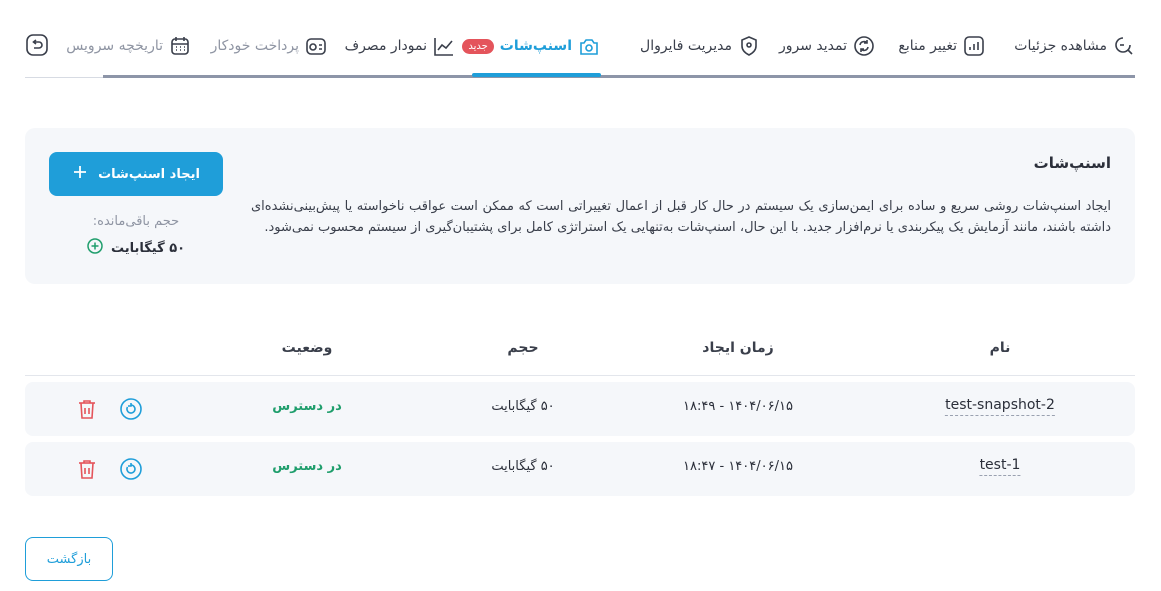  Describe the element at coordinates (580, 353) in the screenshot. I see `table-header: نام زمان ایجاد حجم وضعیت` at that location.